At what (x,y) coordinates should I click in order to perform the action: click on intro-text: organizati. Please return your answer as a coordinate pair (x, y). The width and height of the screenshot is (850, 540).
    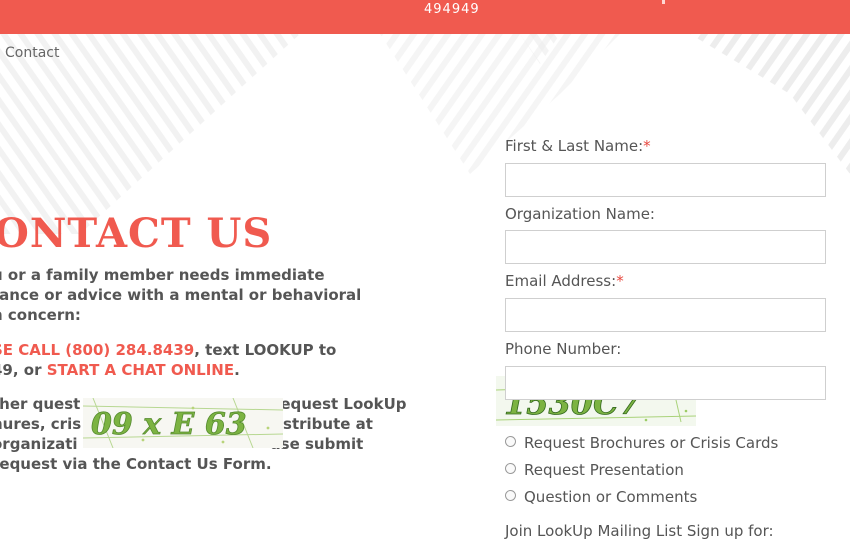
    Looking at the image, I should click on (39, 444).